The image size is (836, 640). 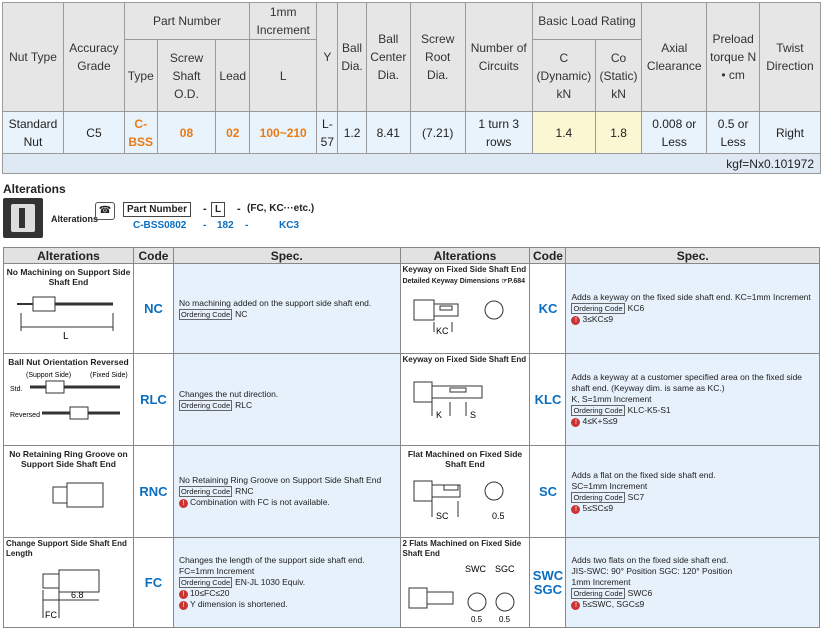 What do you see at coordinates (153, 308) in the screenshot?
I see `code-nc: NC` at bounding box center [153, 308].